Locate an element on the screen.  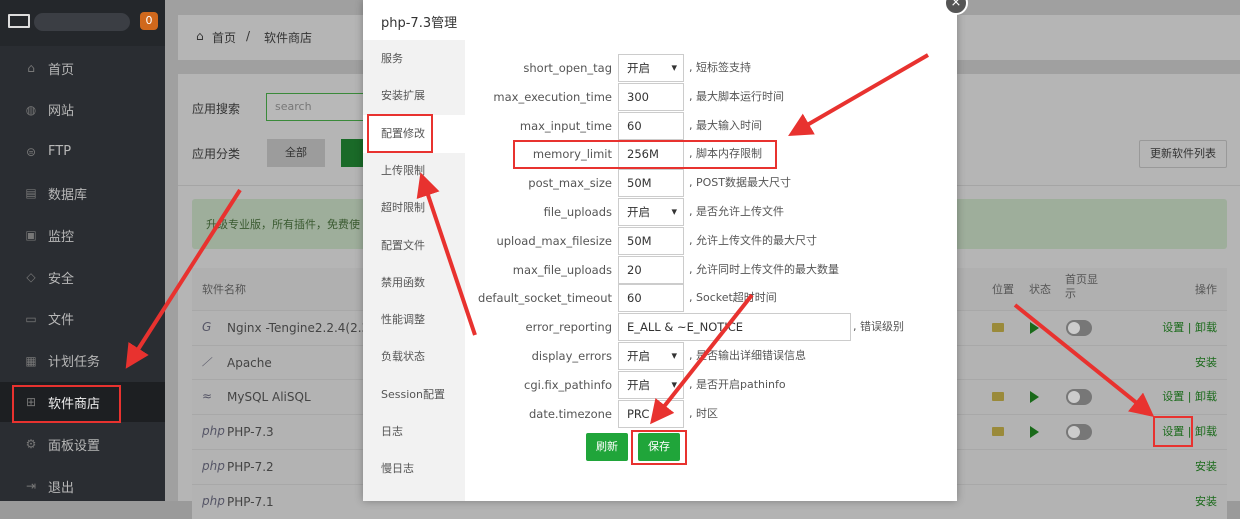
calendar-icon: ▦ is located at coordinates (31, 360).